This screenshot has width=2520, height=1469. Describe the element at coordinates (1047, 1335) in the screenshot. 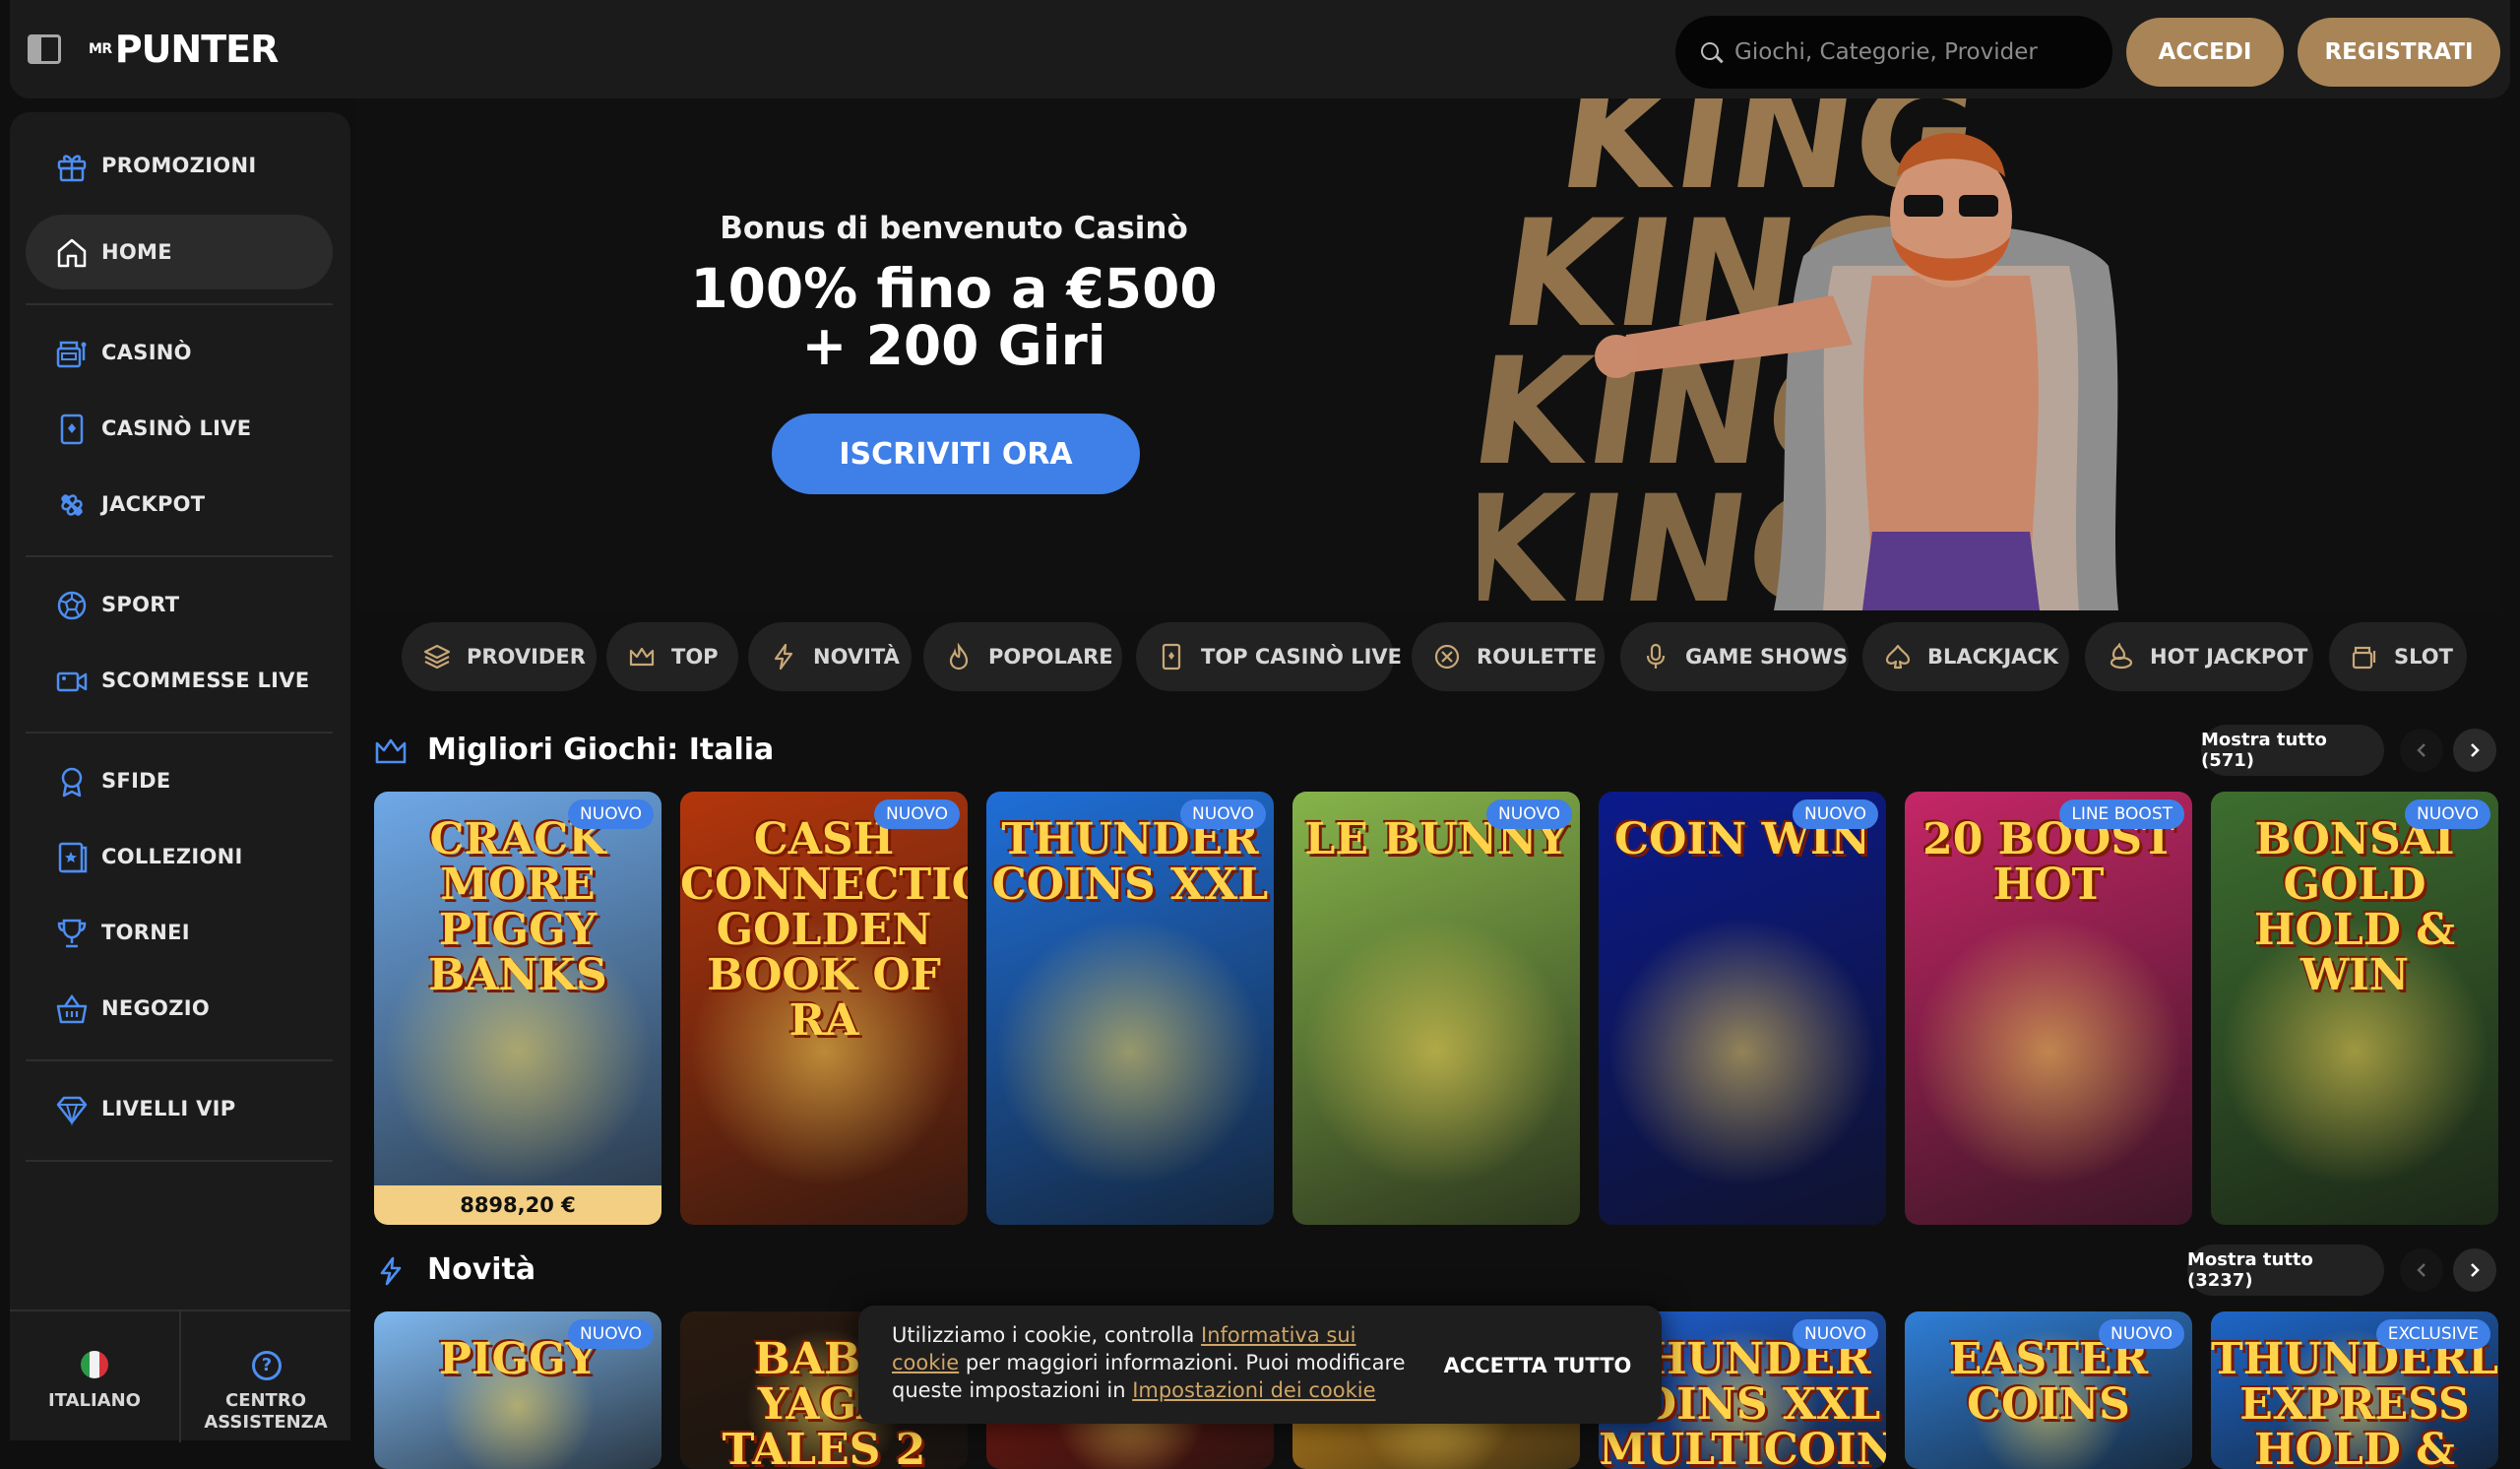

I see `cookie-text-part: Utilizziamo i cookie, controlla` at that location.